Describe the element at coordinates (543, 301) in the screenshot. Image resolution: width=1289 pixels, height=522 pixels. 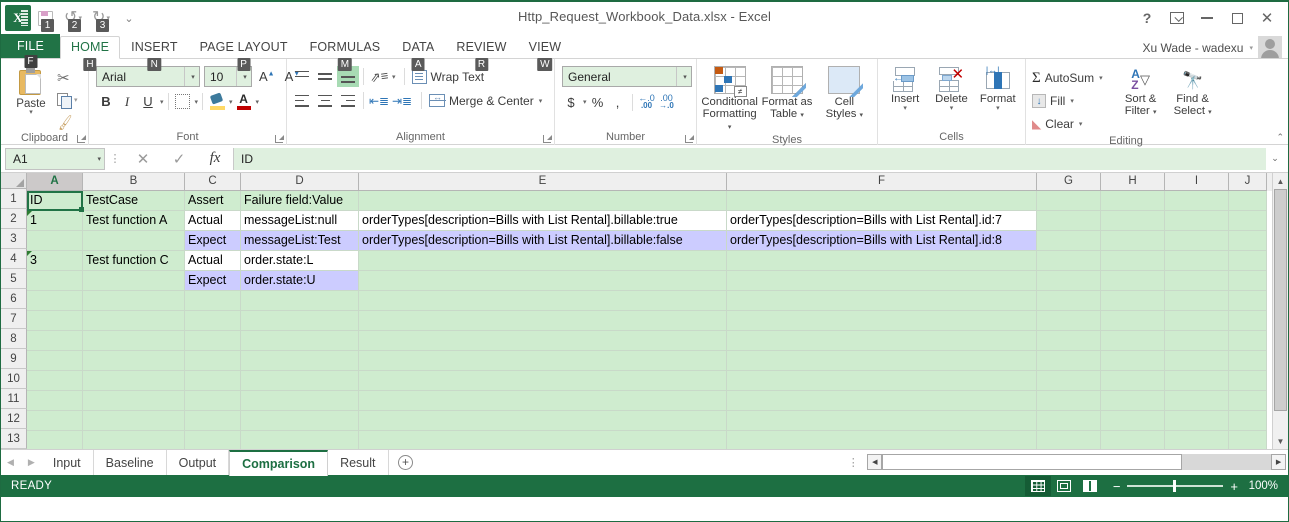
I see `cell-E6` at that location.